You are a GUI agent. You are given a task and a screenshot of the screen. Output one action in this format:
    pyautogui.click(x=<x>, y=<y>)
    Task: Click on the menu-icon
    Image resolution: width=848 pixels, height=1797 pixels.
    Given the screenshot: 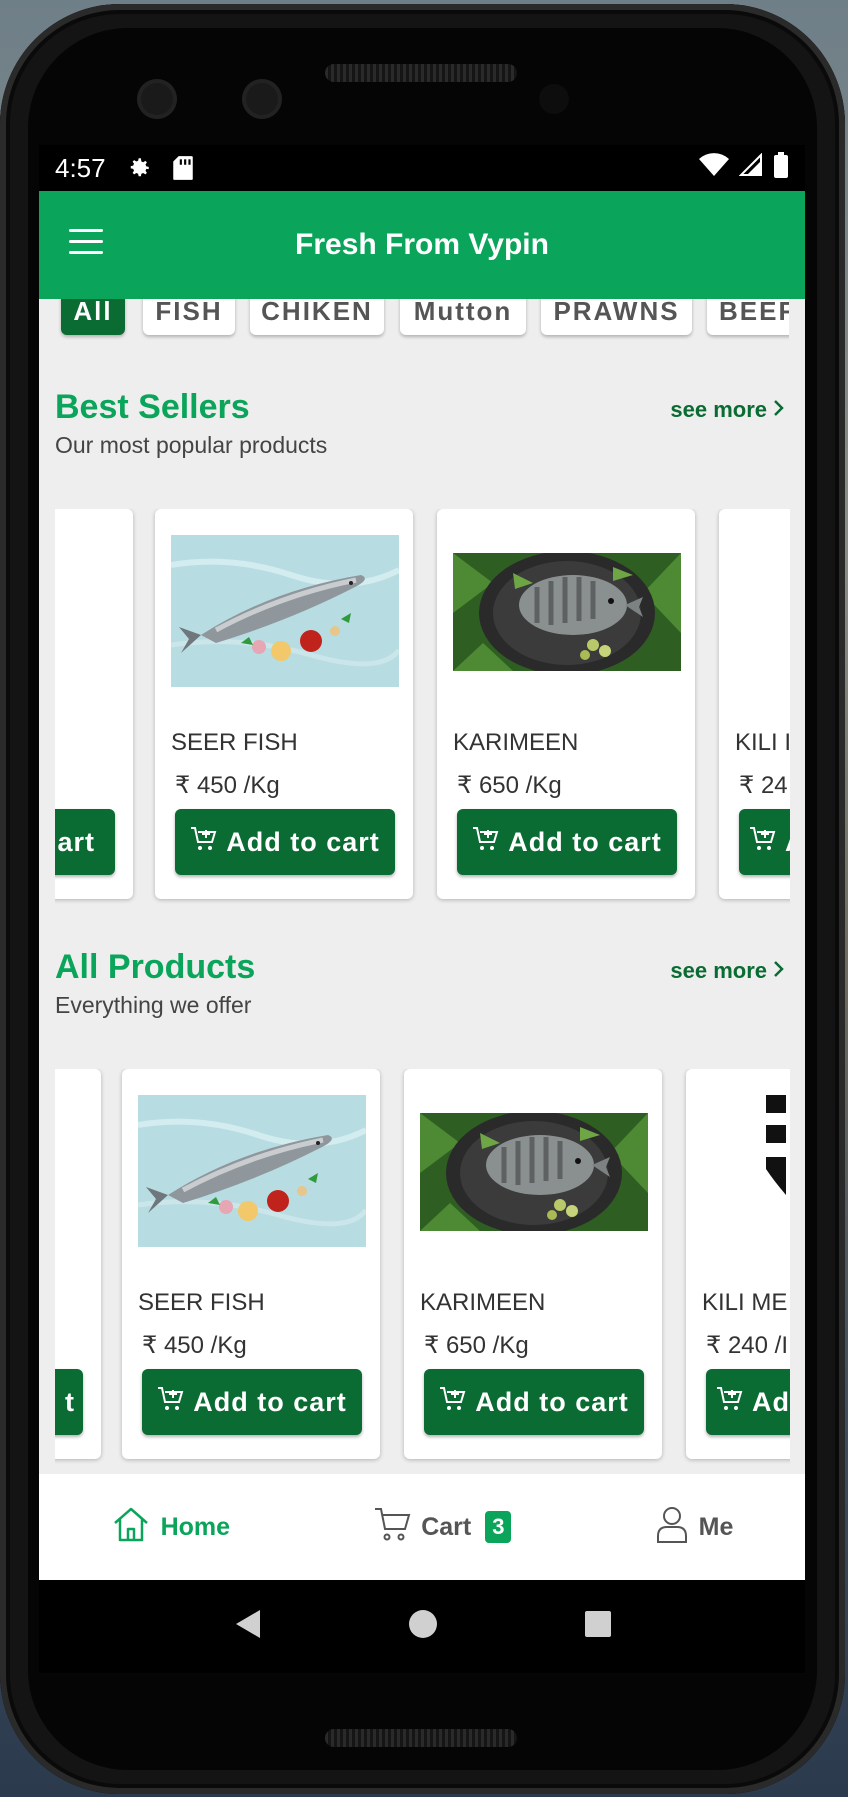 What is the action you would take?
    pyautogui.click(x=86, y=243)
    